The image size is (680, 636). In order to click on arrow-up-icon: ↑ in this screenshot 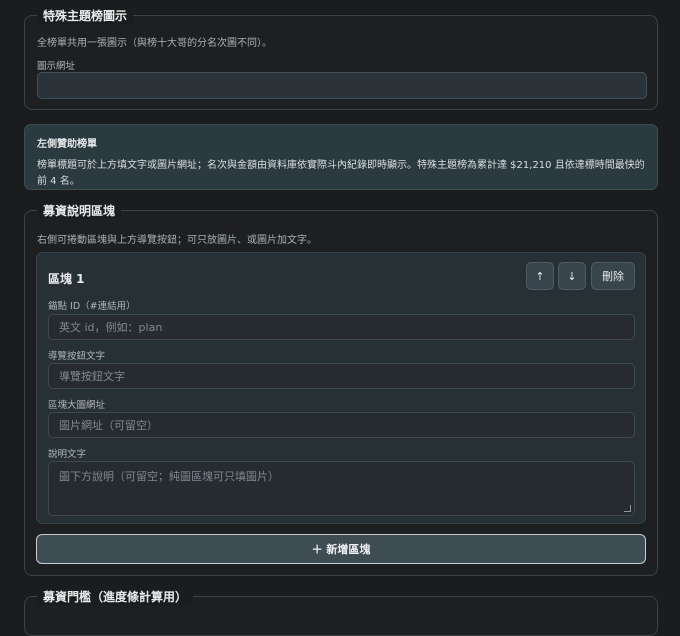, I will do `click(540, 276)`.